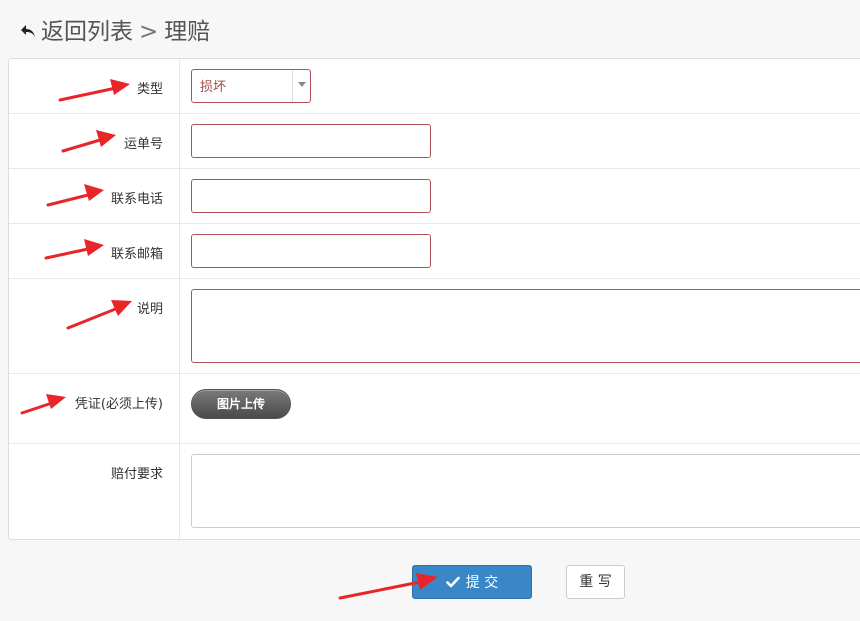  Describe the element at coordinates (213, 87) in the screenshot. I see `type-selected-value: 损坏` at that location.